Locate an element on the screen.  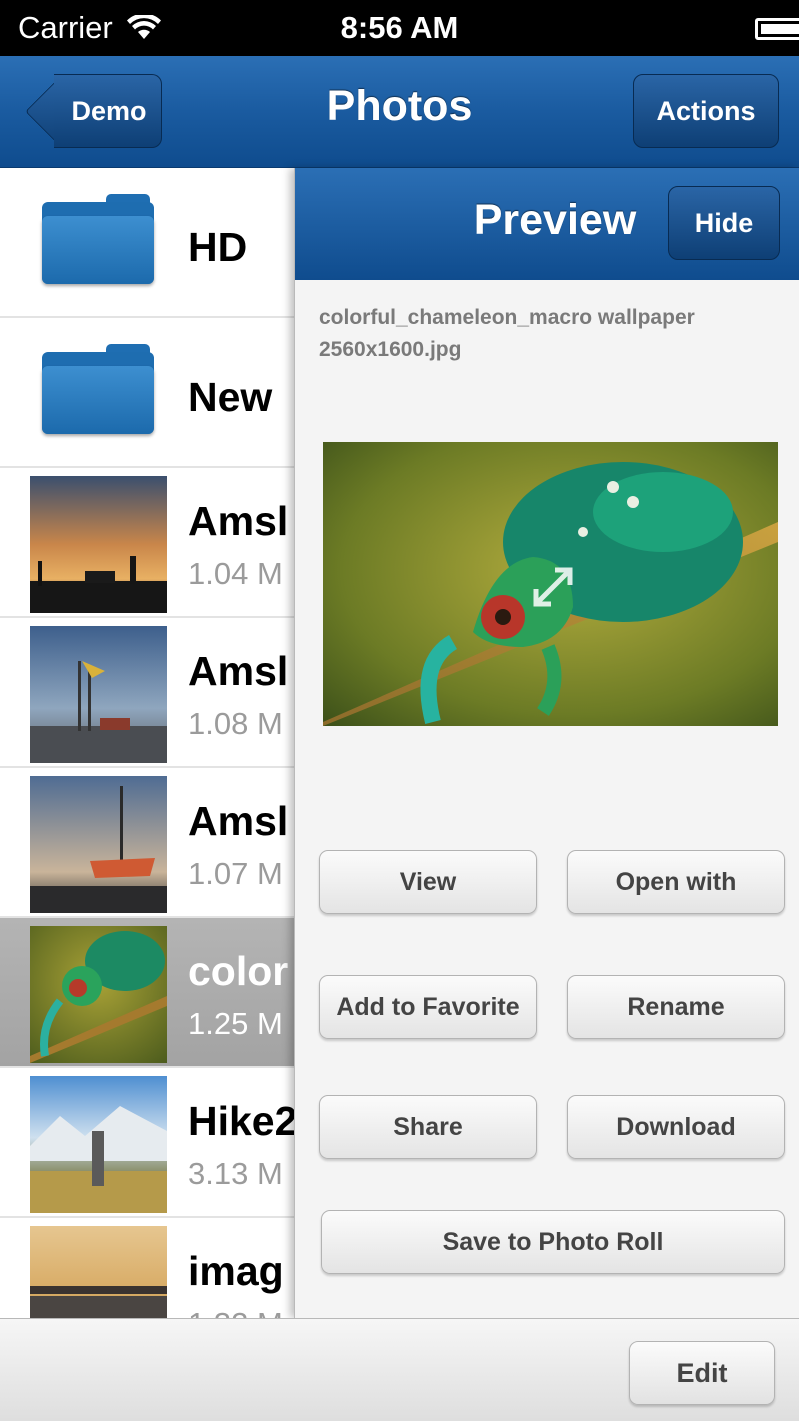
battery-icon is located at coordinates (777, 29).